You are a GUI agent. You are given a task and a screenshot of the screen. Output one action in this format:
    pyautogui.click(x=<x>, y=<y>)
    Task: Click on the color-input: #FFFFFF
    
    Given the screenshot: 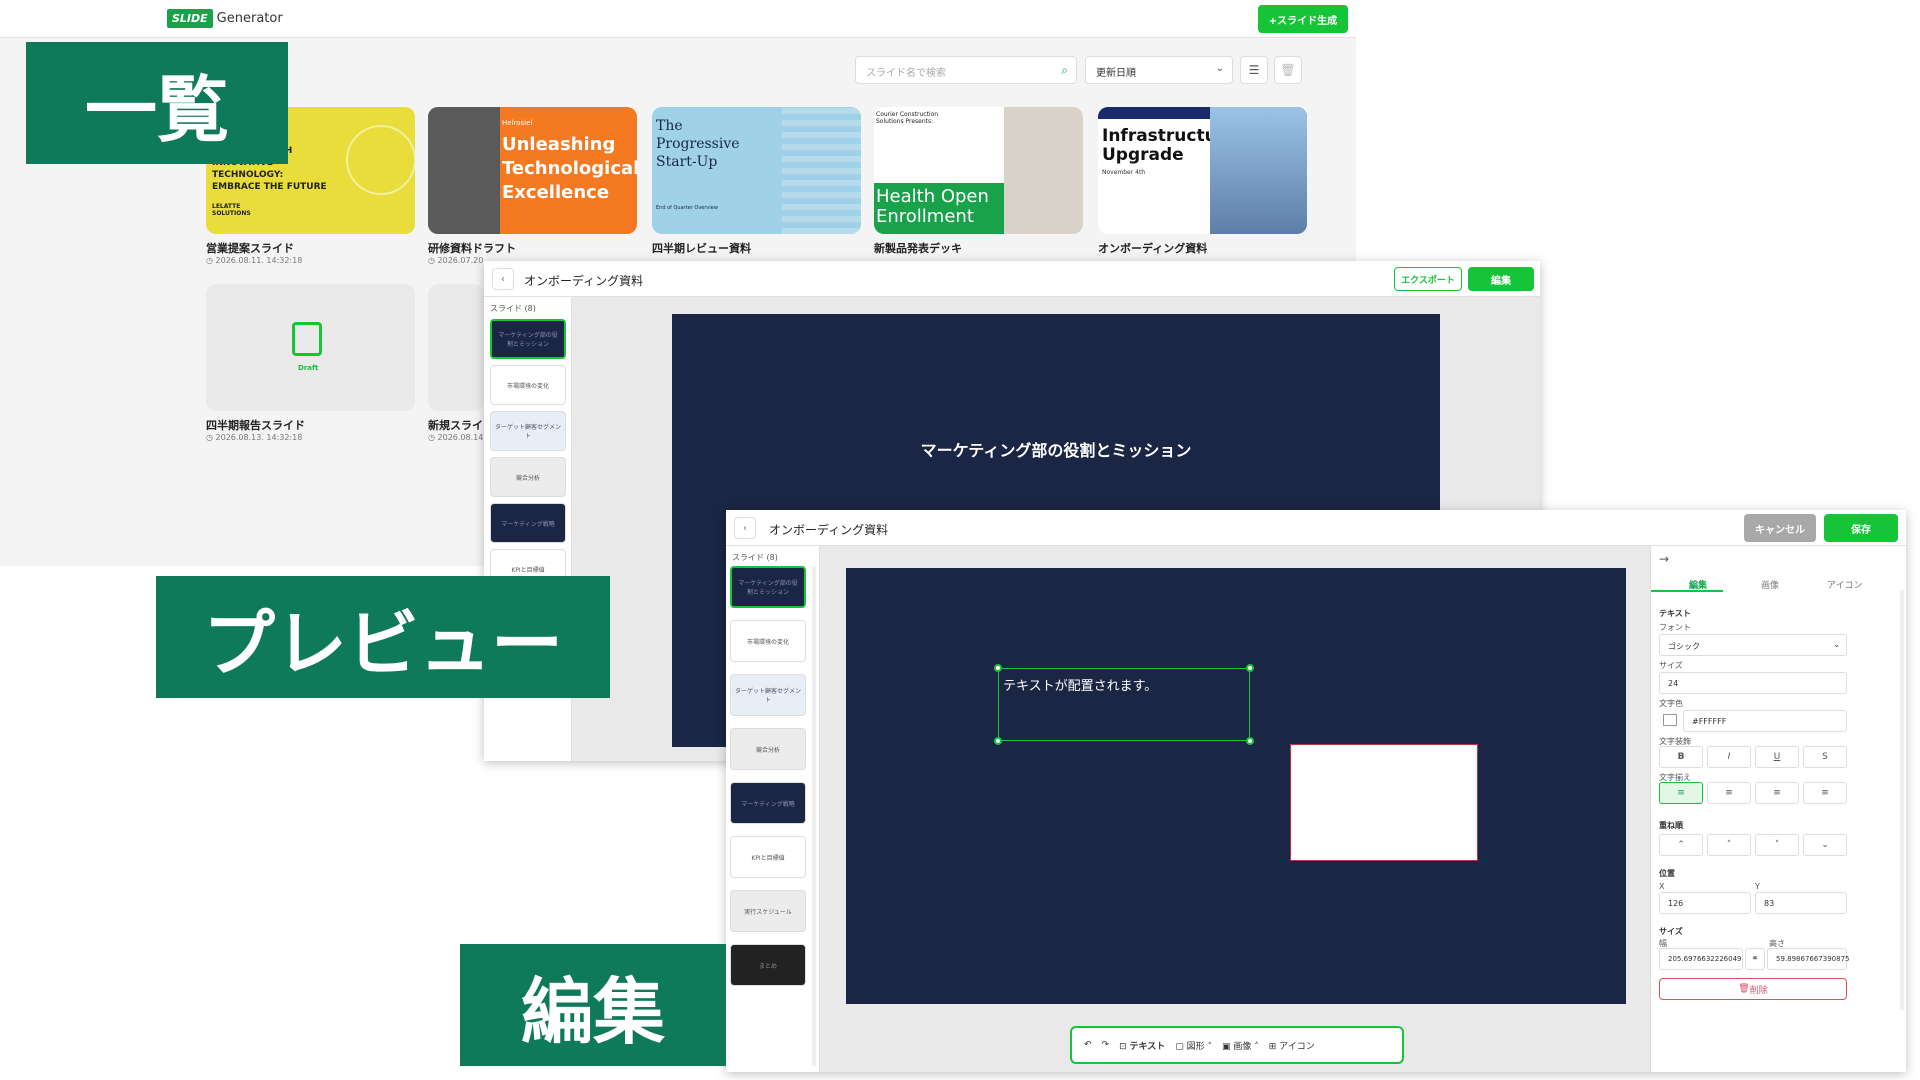 What is the action you would take?
    pyautogui.click(x=1765, y=721)
    